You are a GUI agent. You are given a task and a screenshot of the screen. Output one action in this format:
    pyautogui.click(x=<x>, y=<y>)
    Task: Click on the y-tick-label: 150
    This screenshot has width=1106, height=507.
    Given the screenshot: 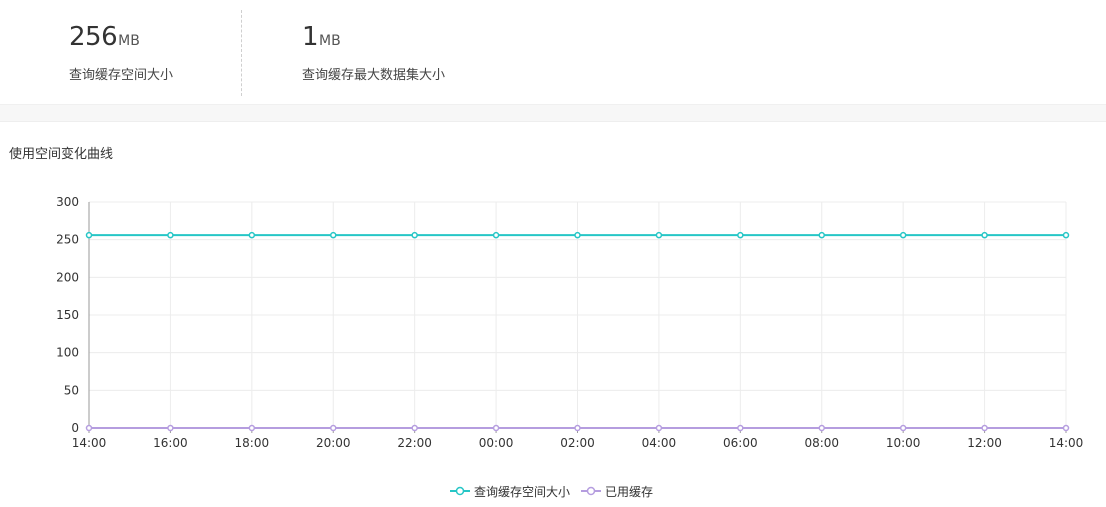 What is the action you would take?
    pyautogui.click(x=67, y=315)
    